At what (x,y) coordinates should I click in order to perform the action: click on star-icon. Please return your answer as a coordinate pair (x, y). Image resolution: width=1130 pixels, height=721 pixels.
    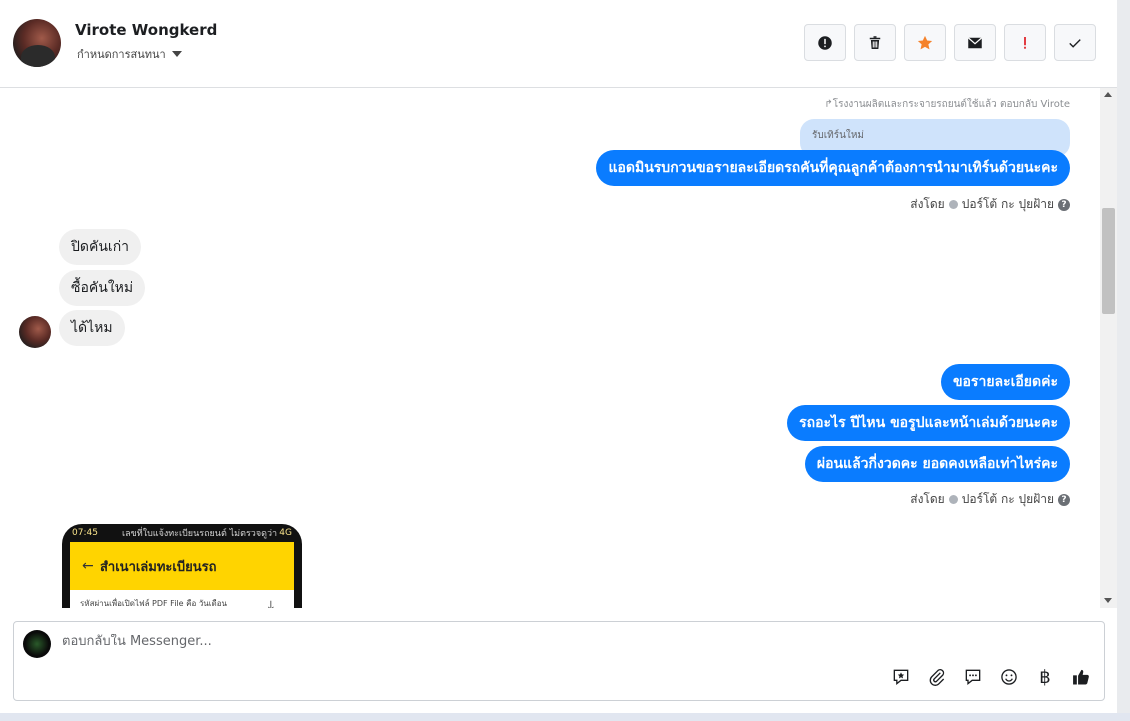
    Looking at the image, I should click on (925, 42).